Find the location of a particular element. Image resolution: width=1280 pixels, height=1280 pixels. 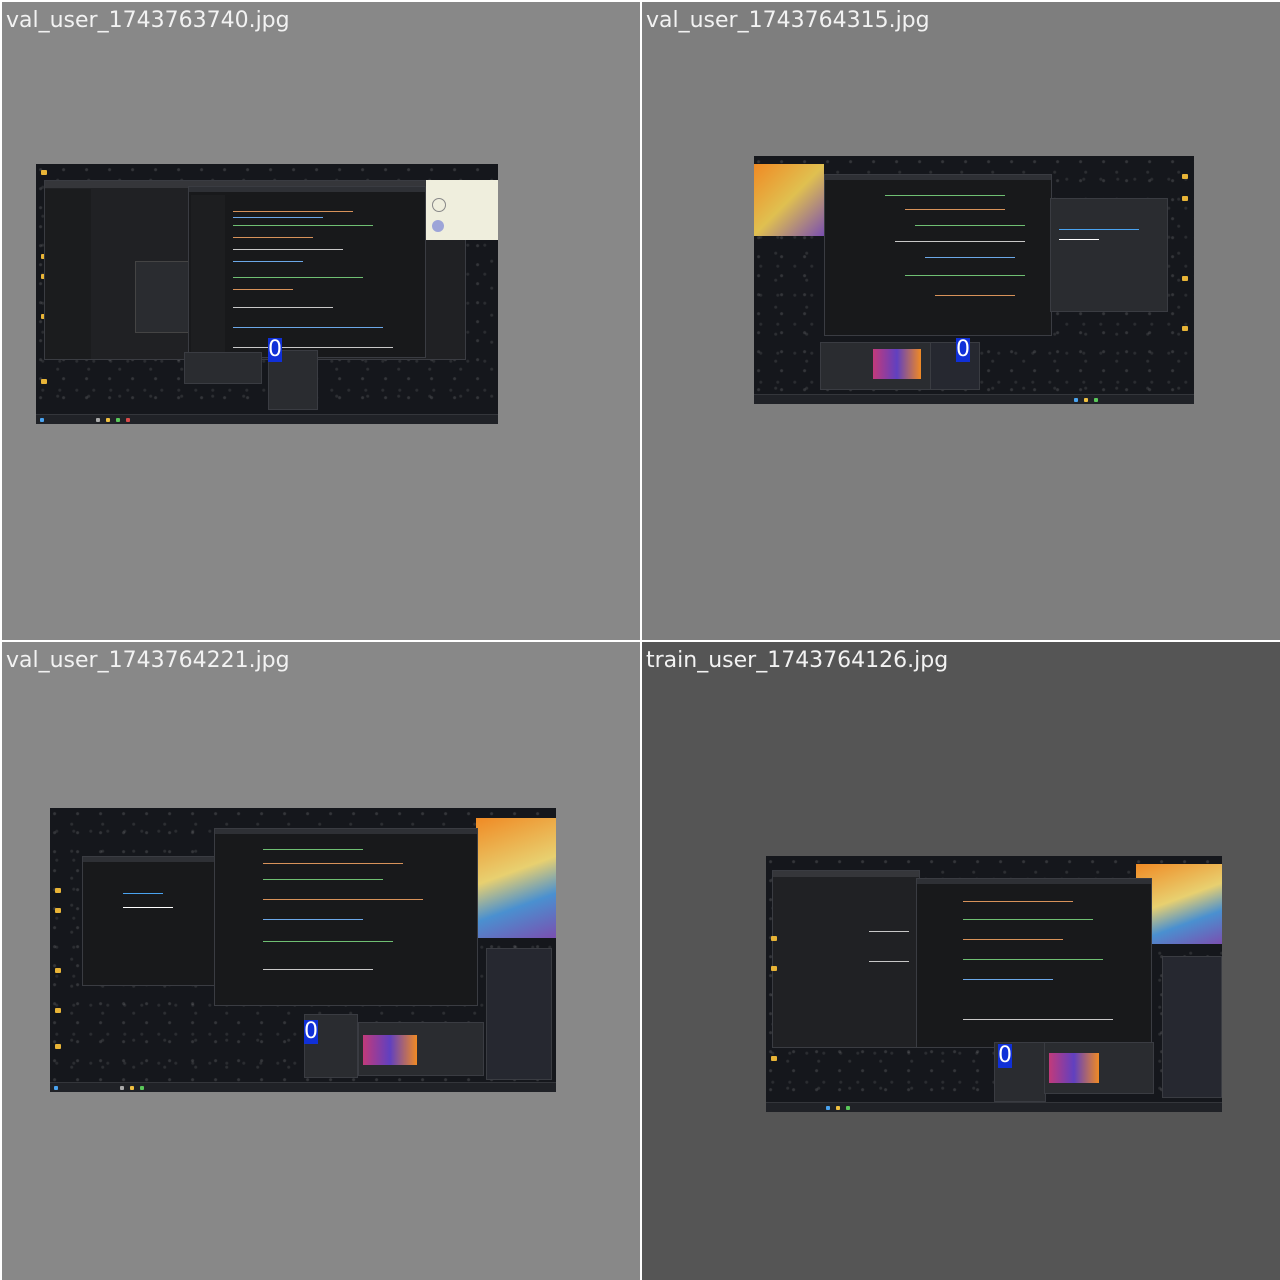

browser-window is located at coordinates (846, 959).